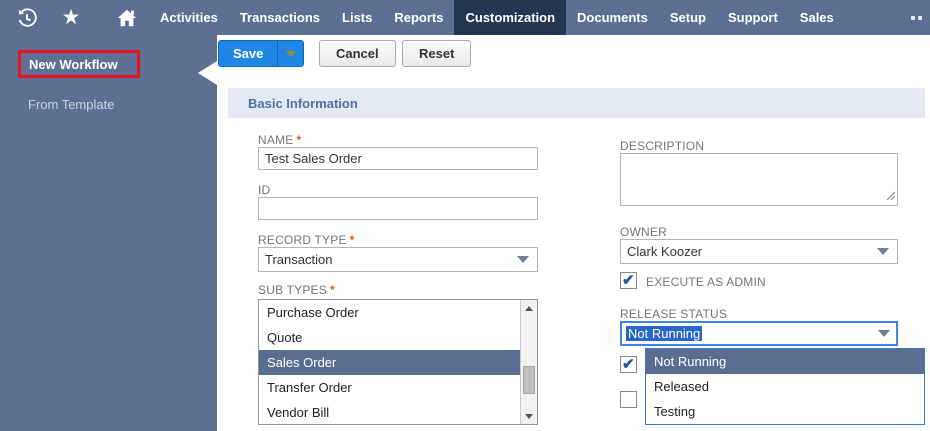 This screenshot has height=431, width=930. I want to click on list-item-selected: Sales Order, so click(389, 362).